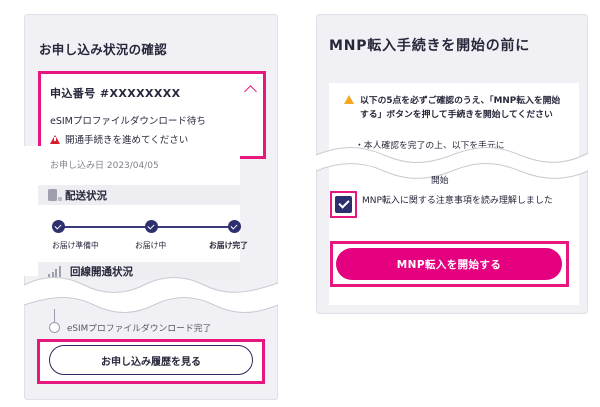  What do you see at coordinates (228, 245) in the screenshot?
I see `delivery-step-label: お届け完了` at bounding box center [228, 245].